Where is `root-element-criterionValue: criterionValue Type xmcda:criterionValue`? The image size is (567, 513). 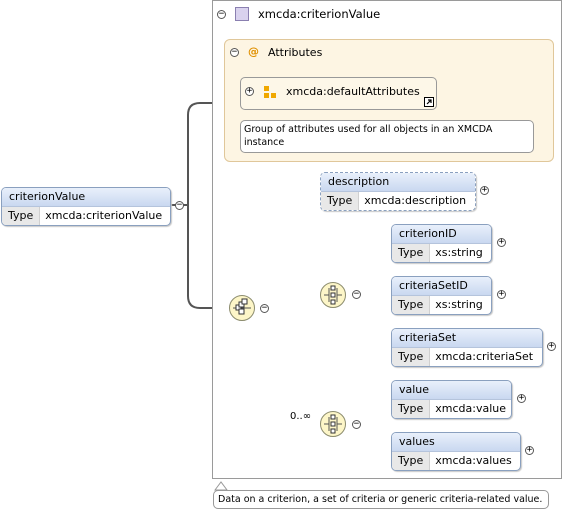 root-element-criterionValue: criterionValue Type xmcda:criterionValue is located at coordinates (86, 206).